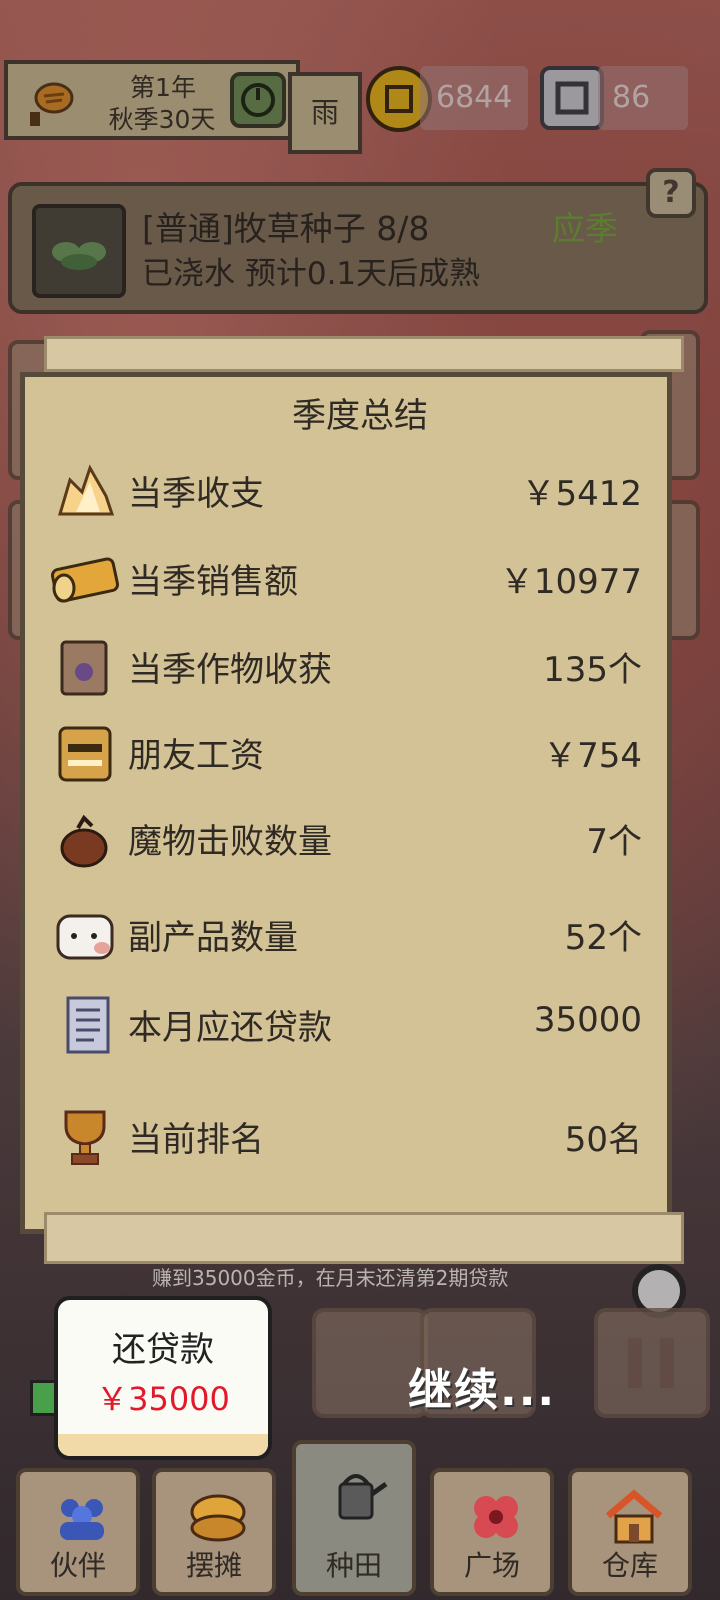  I want to click on row-value: 35000, so click(587, 1020).